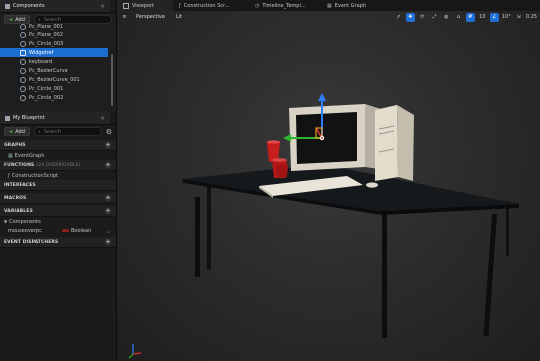  What do you see at coordinates (9, 175) in the screenshot?
I see `function-icon: ƒ` at bounding box center [9, 175].